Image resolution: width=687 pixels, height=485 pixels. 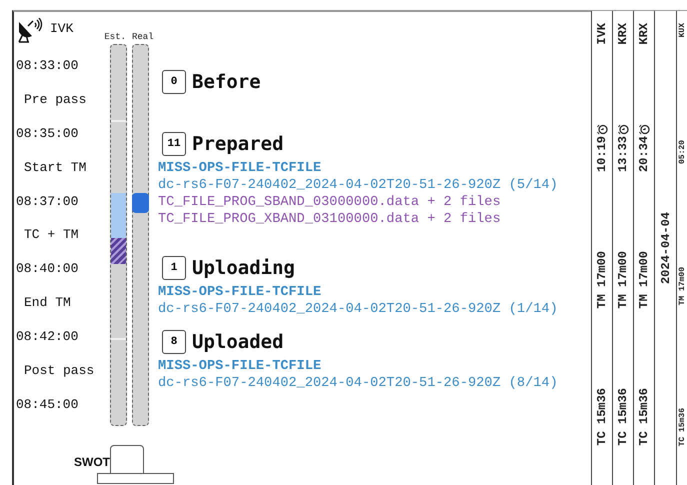 I want to click on file-name: TC_FILE_PROG_XBAND_03100000.data + 2 files, so click(x=330, y=219).